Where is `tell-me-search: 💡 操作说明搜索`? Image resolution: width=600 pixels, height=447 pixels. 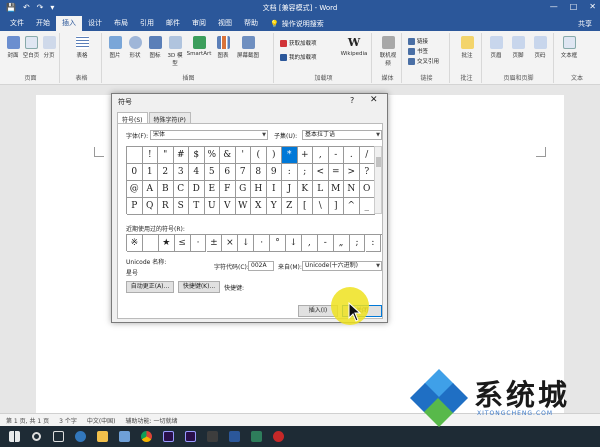 tell-me-search: 💡 操作说明搜索 is located at coordinates (297, 24).